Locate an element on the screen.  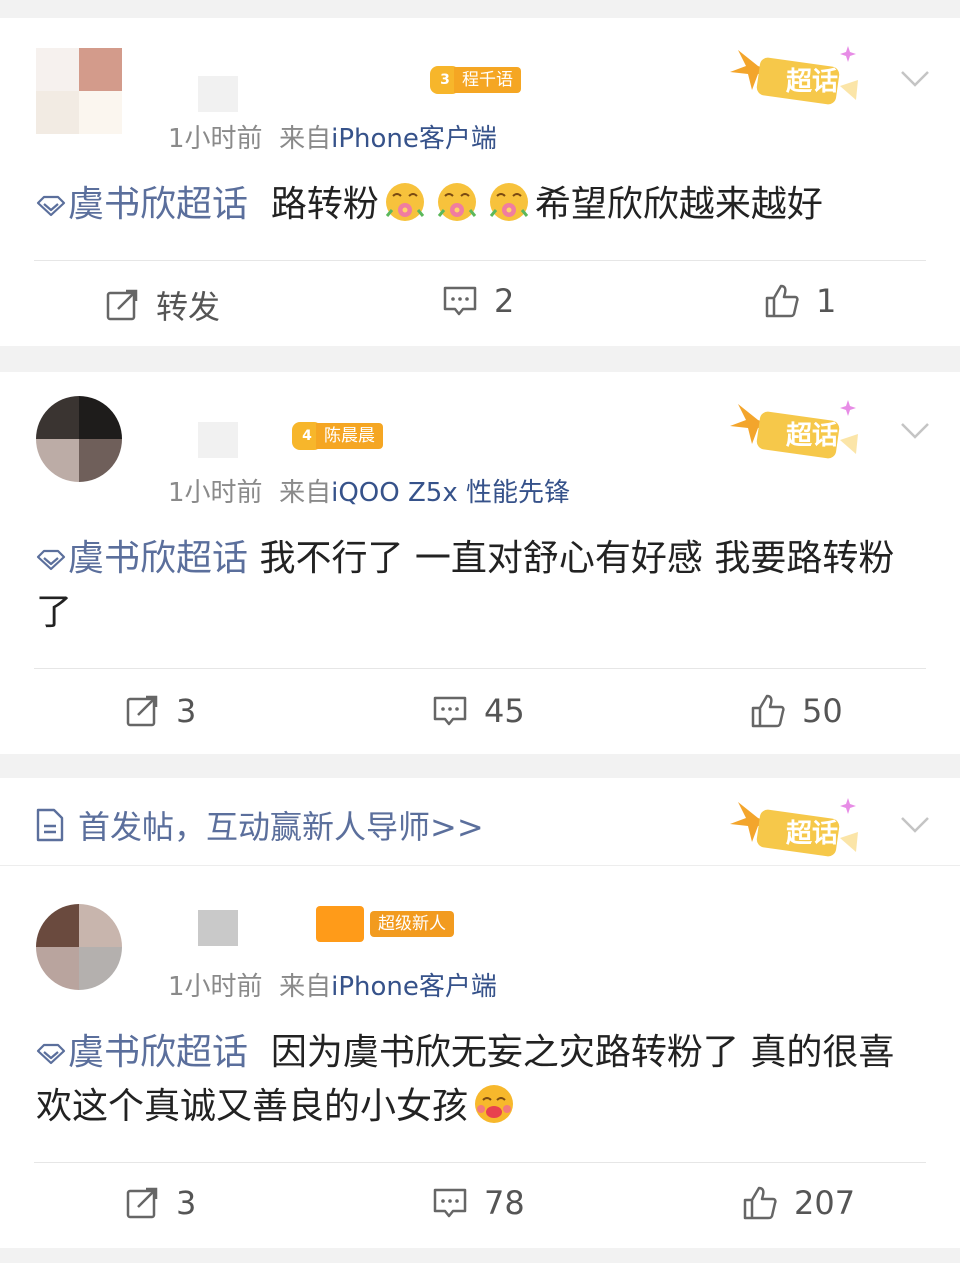
comment-button: 45 is located at coordinates (478, 711).